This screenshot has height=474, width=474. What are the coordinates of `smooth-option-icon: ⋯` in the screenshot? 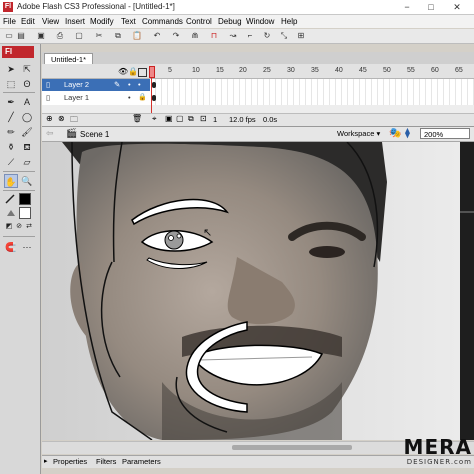 It's located at (27, 247).